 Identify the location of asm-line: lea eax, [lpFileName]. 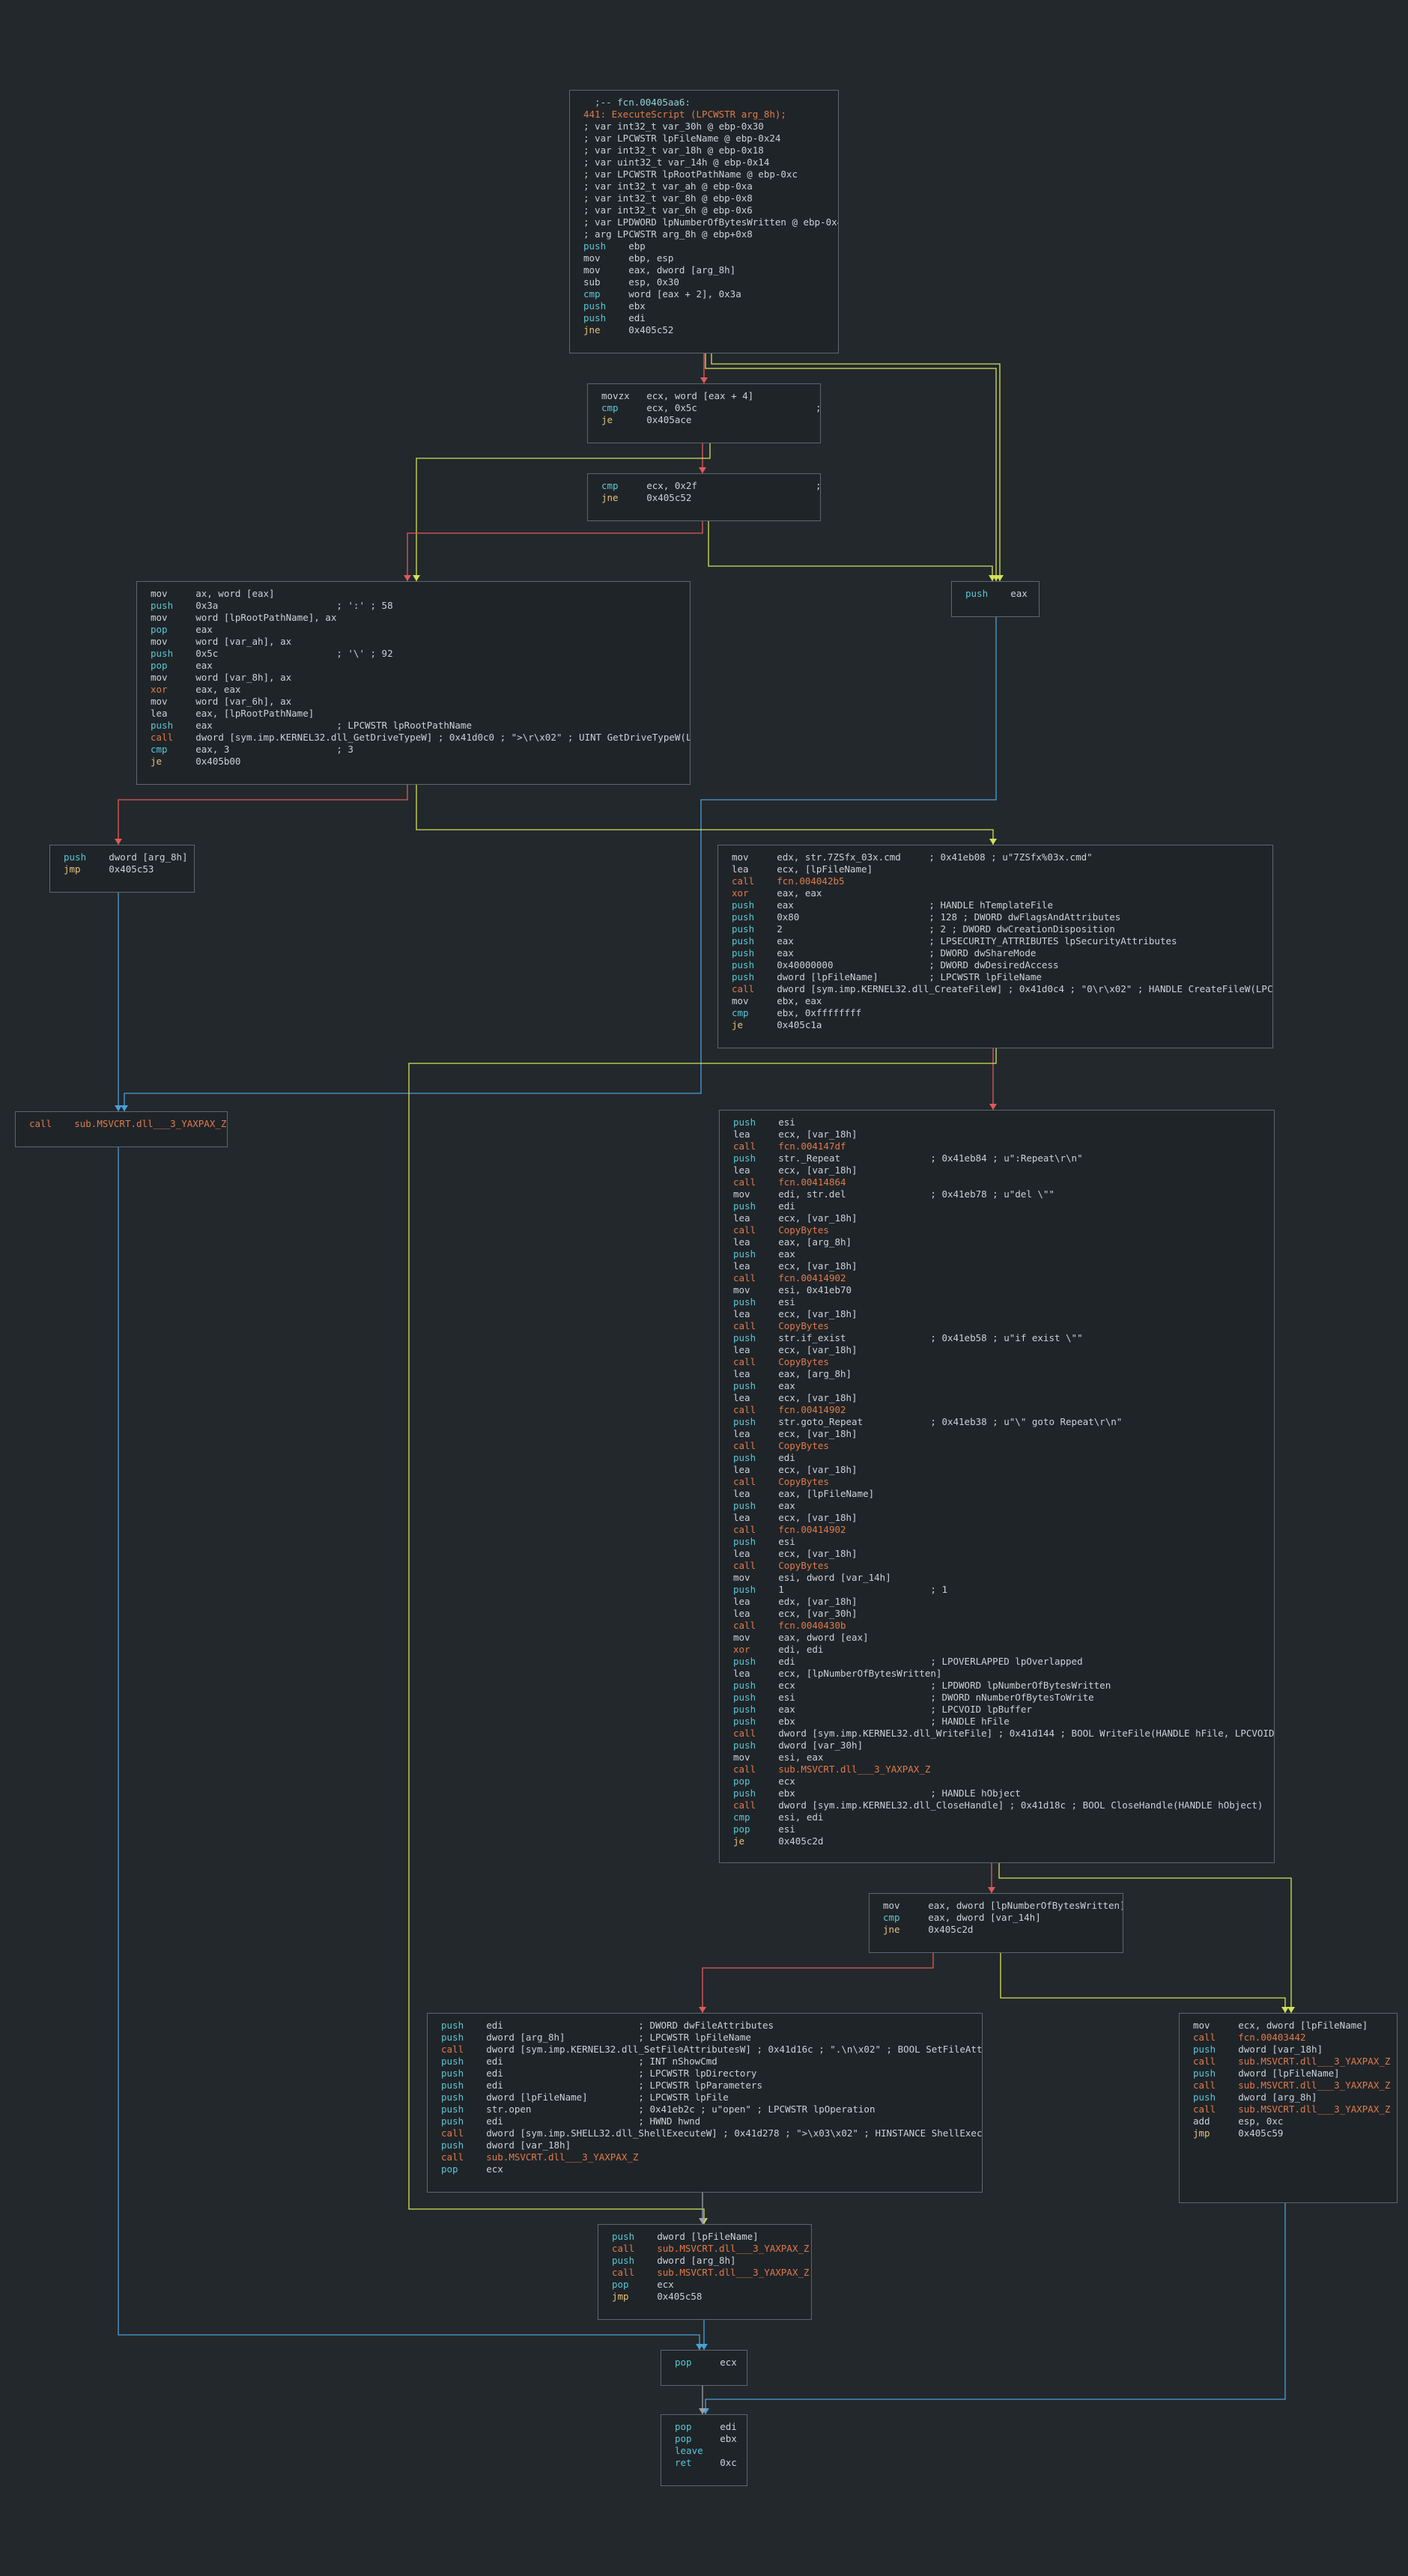
(1003, 1494).